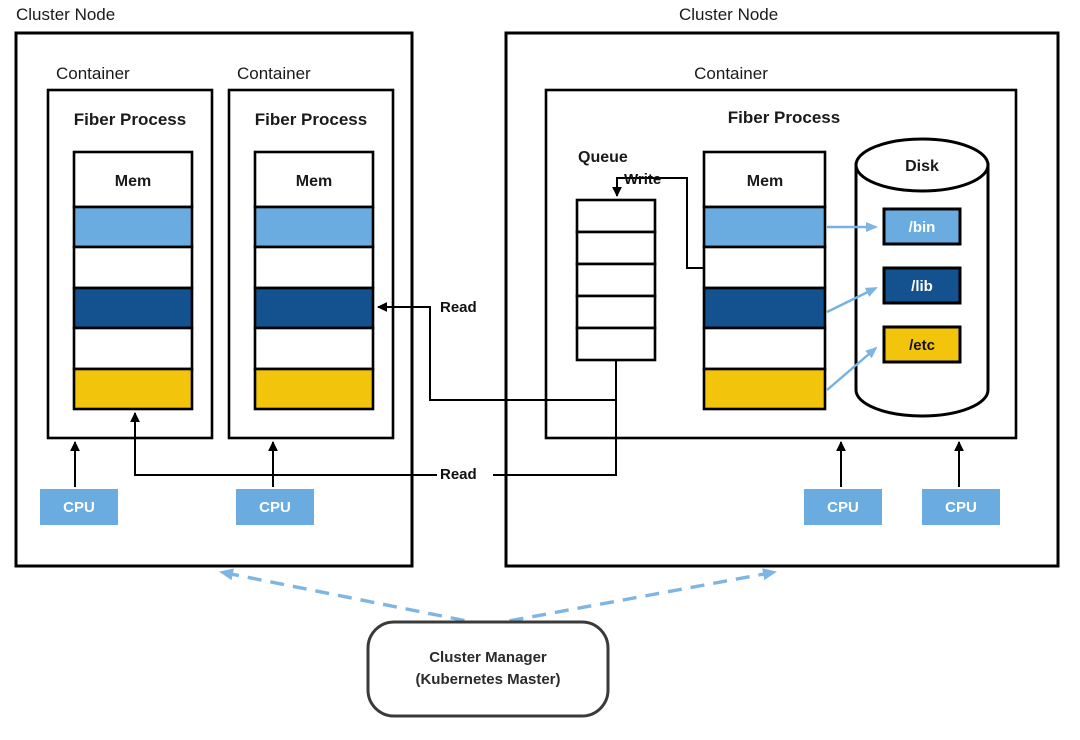  What do you see at coordinates (784, 117) in the screenshot?
I see `right-fiber-process-label: Fiber Process` at bounding box center [784, 117].